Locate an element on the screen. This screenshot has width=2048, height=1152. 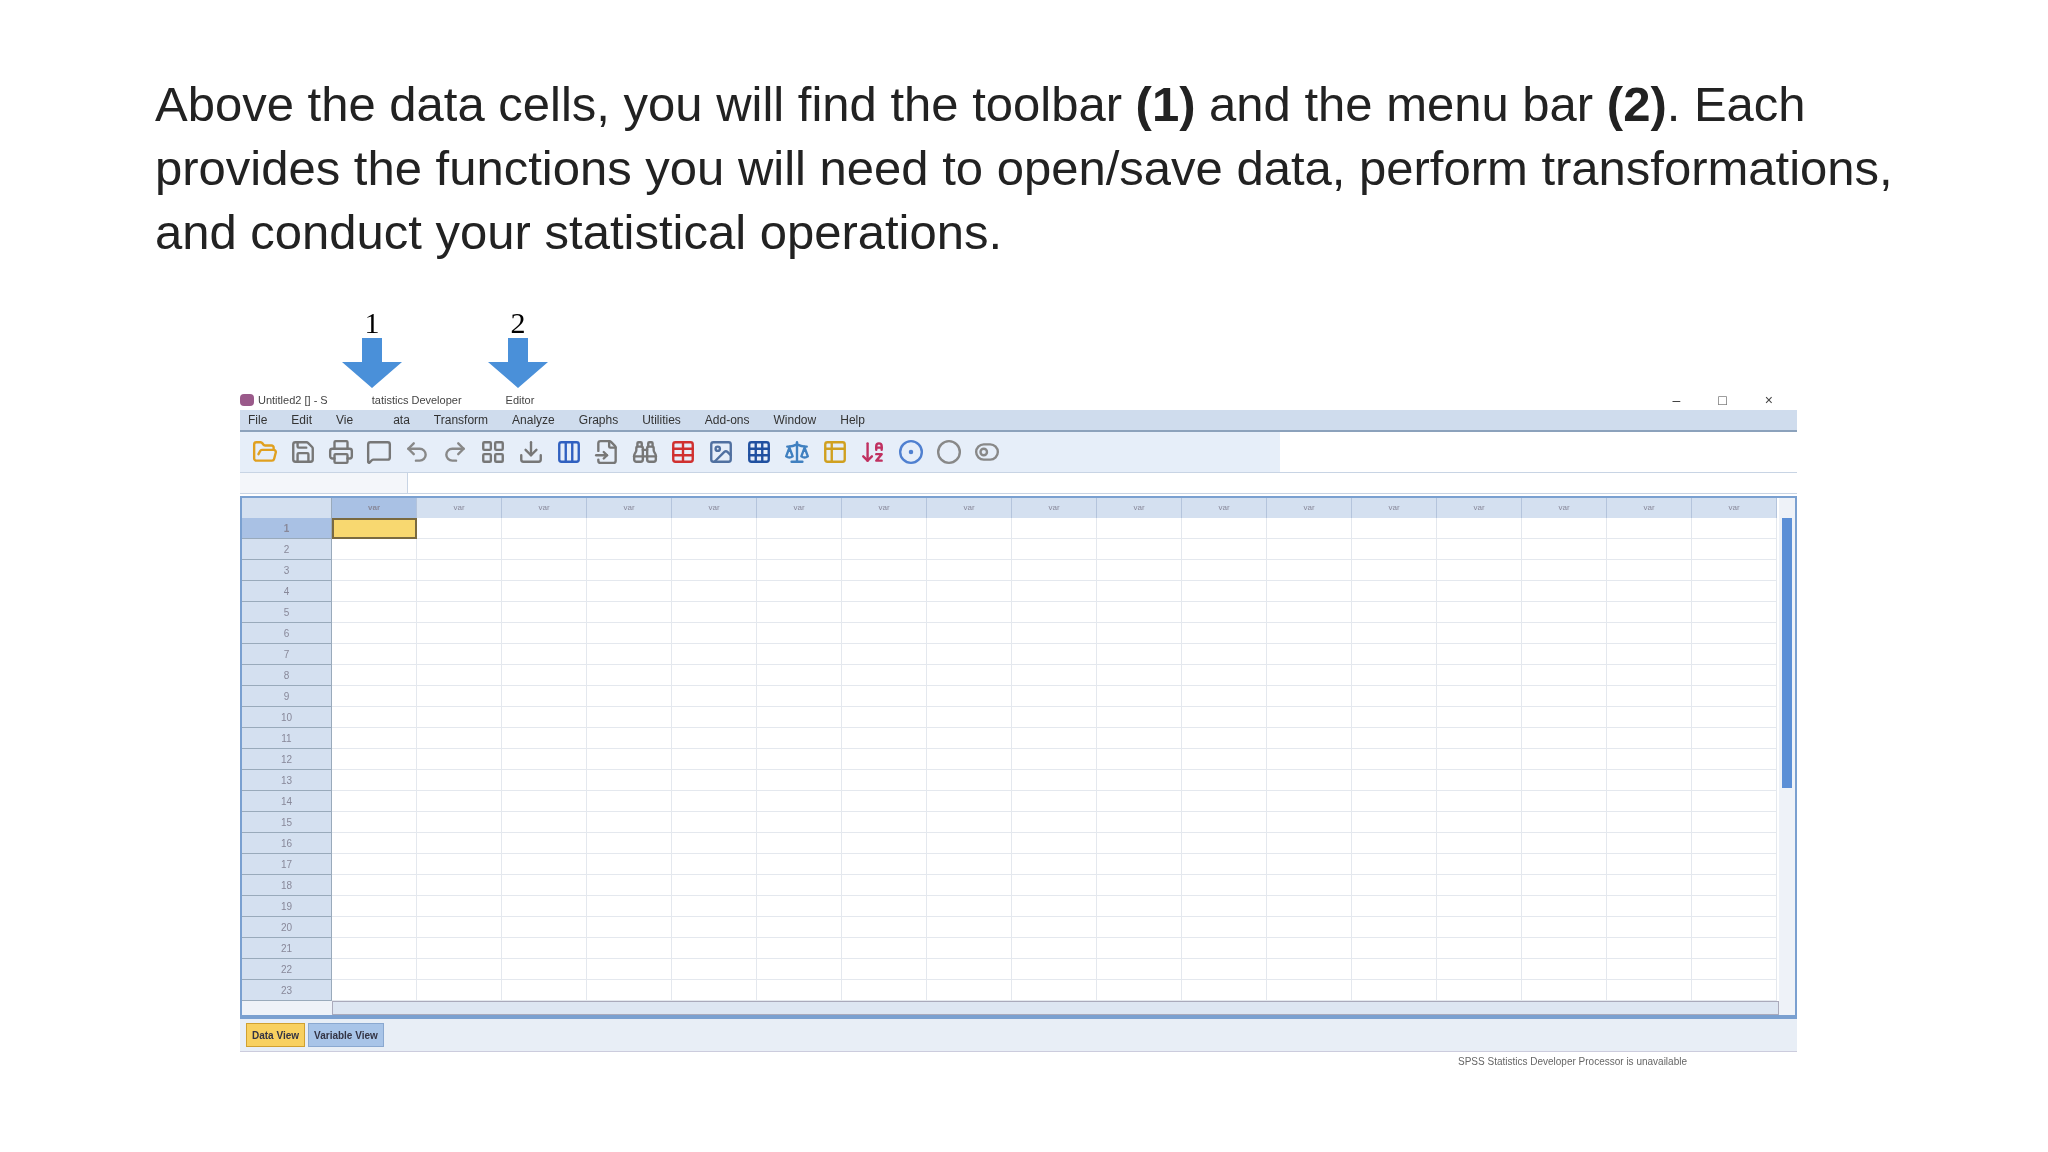
row-header: 19 is located at coordinates (287, 906).